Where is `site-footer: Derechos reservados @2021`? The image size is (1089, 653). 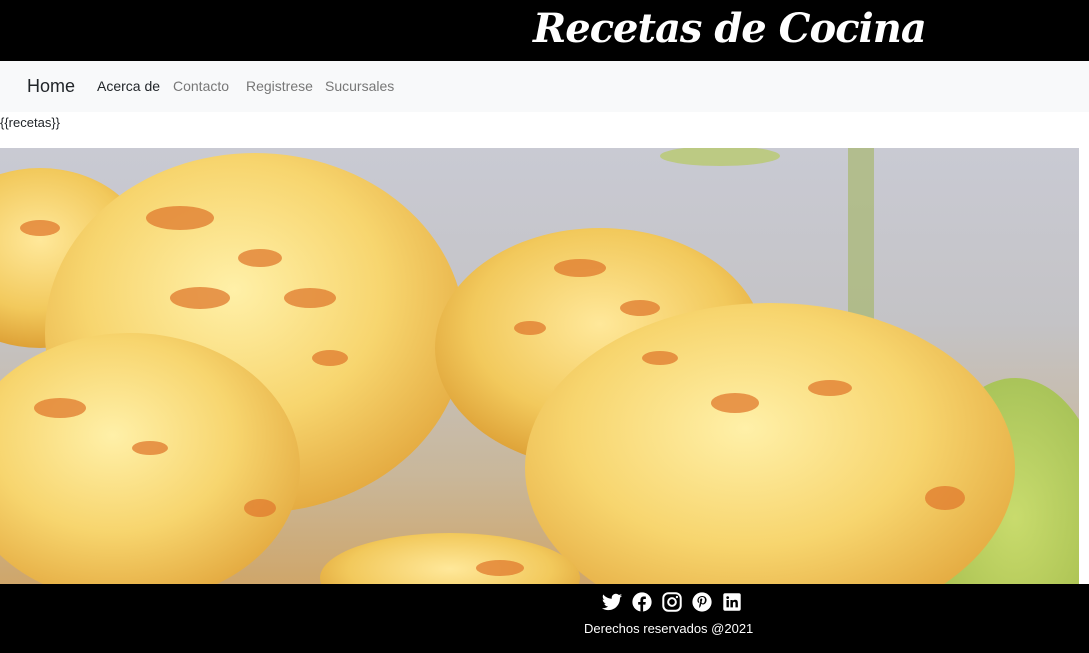
site-footer: Derechos reservados @2021 is located at coordinates (544, 618).